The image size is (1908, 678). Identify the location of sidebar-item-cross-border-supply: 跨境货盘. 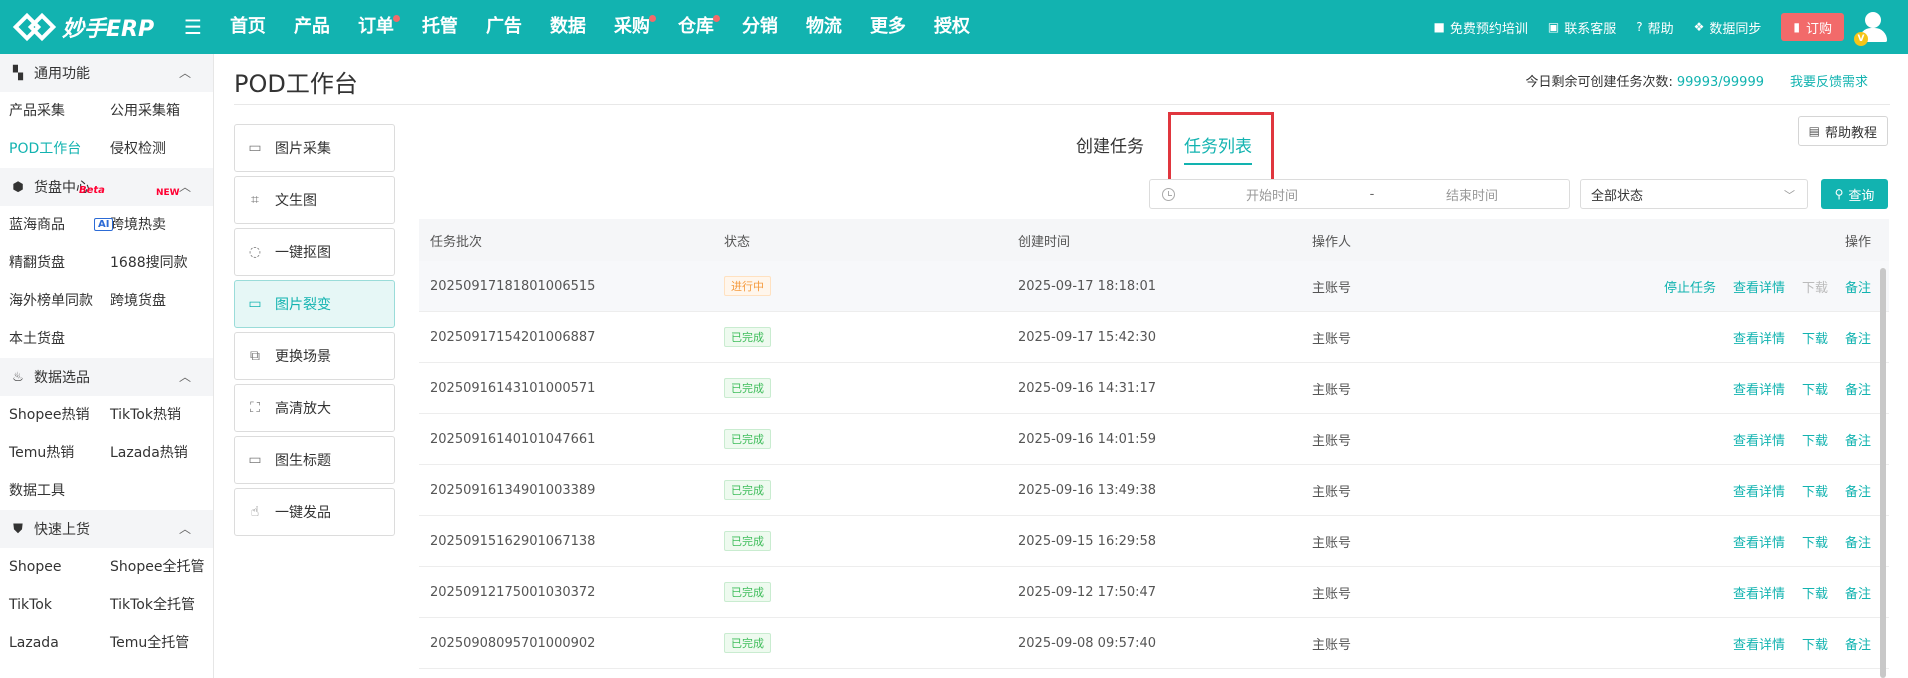
(157, 301).